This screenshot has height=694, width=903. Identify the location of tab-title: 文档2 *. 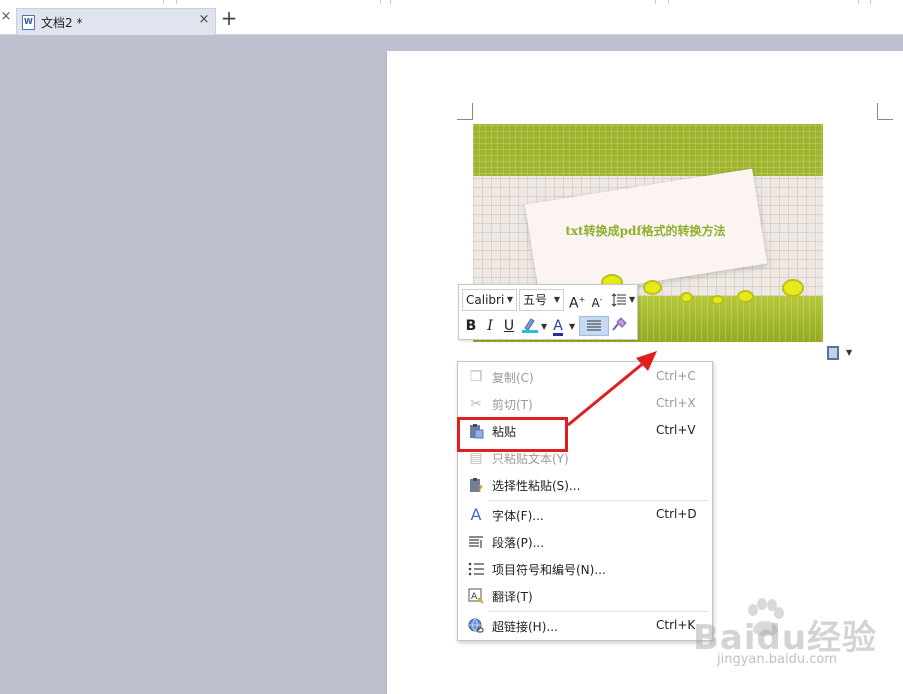
(62, 23).